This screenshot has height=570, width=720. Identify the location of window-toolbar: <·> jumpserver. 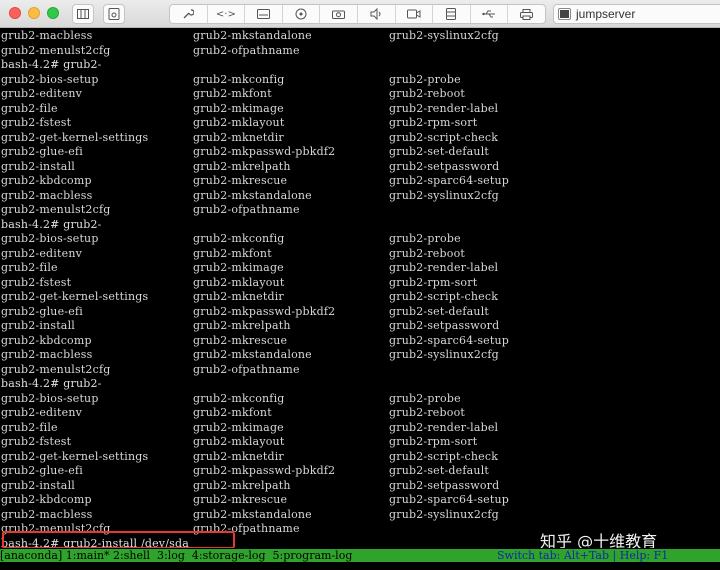
(360, 14).